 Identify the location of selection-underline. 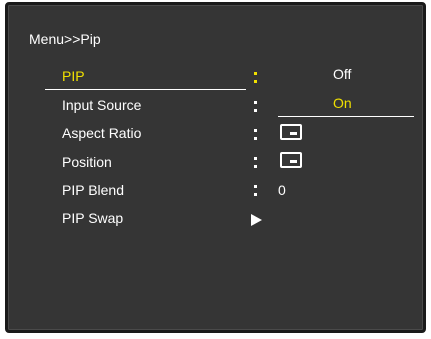
(145, 89).